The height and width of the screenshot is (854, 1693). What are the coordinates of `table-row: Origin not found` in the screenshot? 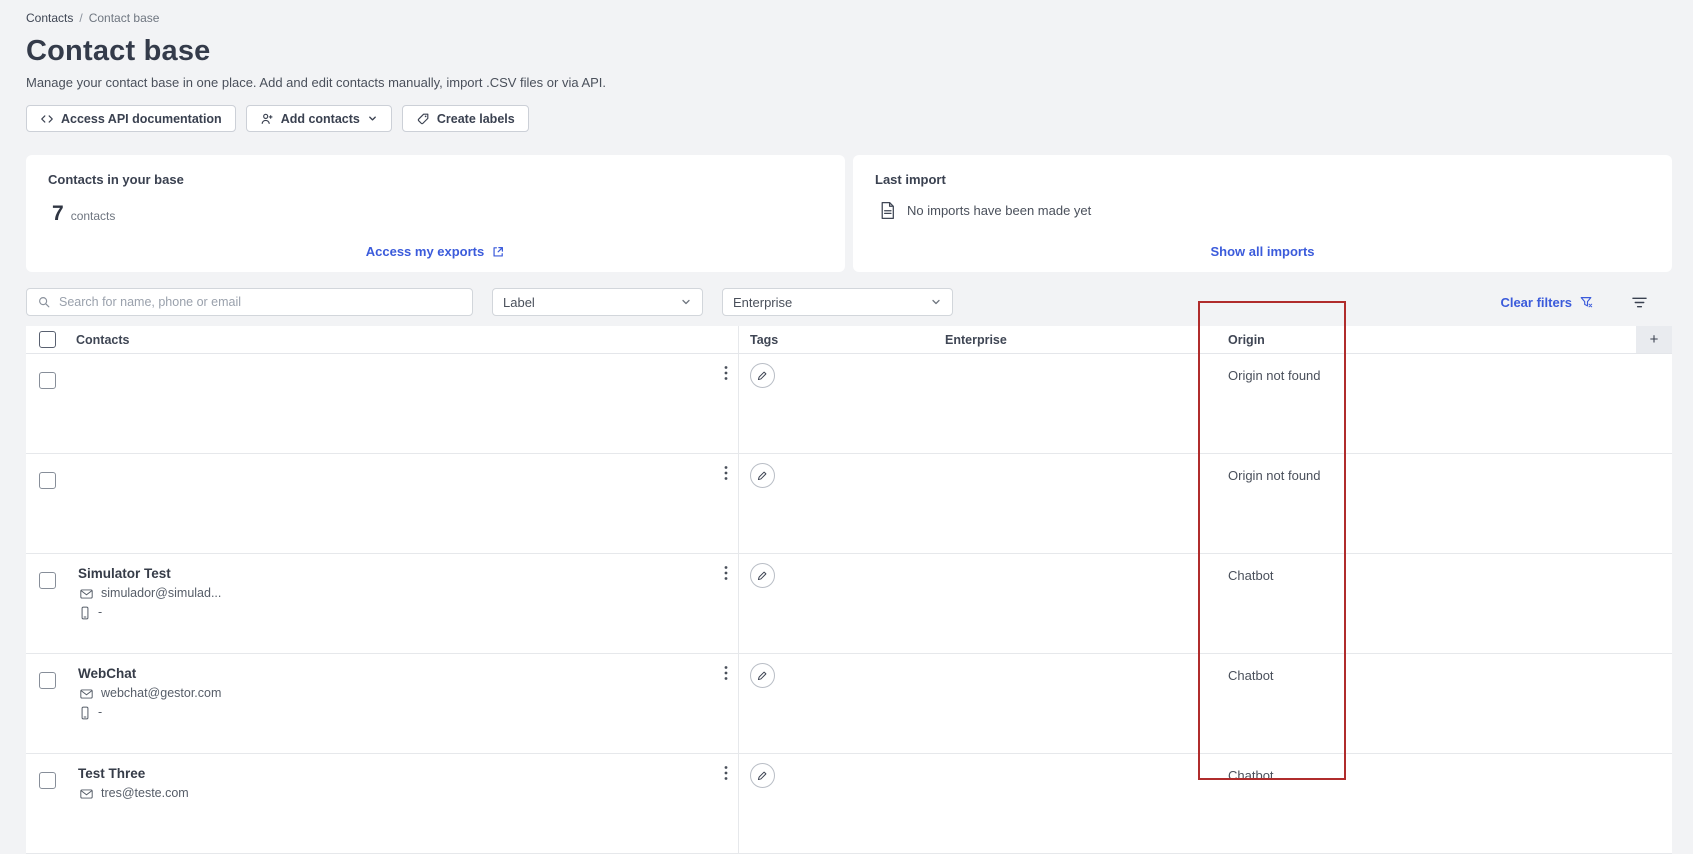 It's located at (849, 504).